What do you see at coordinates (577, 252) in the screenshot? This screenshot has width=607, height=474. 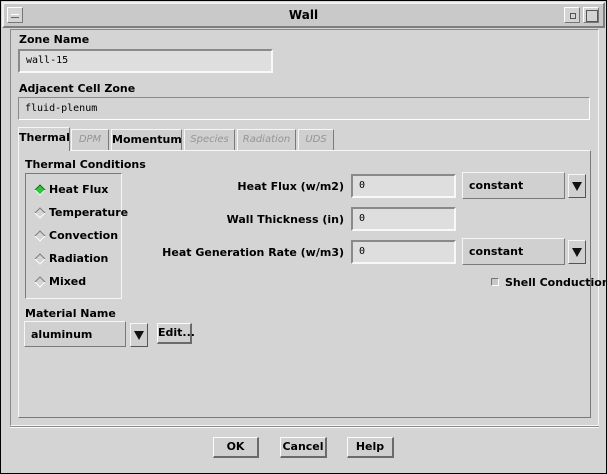 I see `heat-generation-dropdown-icon` at bounding box center [577, 252].